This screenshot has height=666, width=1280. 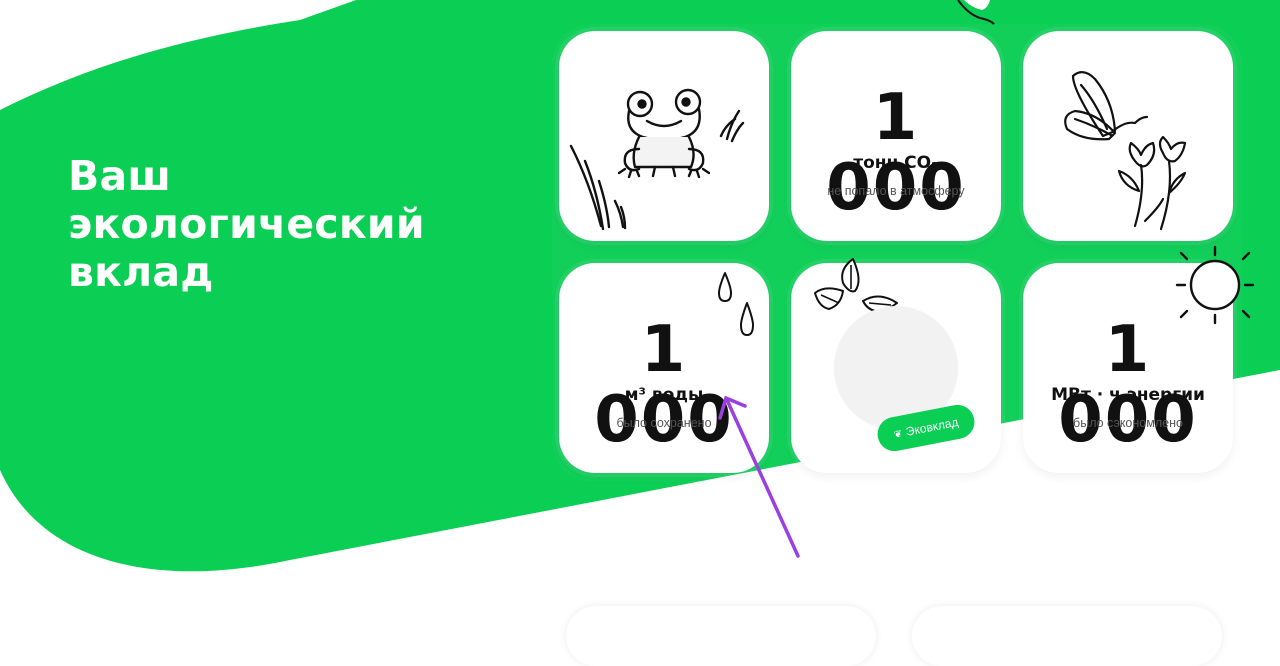 I want to click on stat-unit: м³ воды, so click(x=664, y=395).